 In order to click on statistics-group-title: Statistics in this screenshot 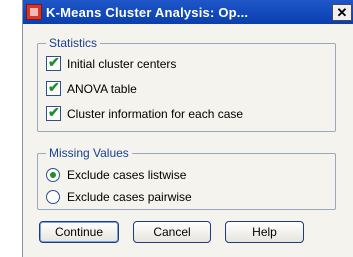, I will do `click(73, 43)`.